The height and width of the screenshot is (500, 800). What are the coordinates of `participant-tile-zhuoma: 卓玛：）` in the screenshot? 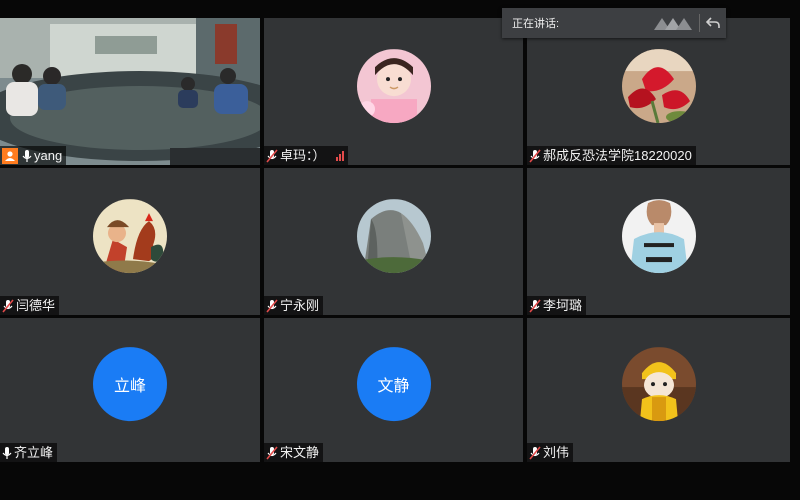 It's located at (393, 91).